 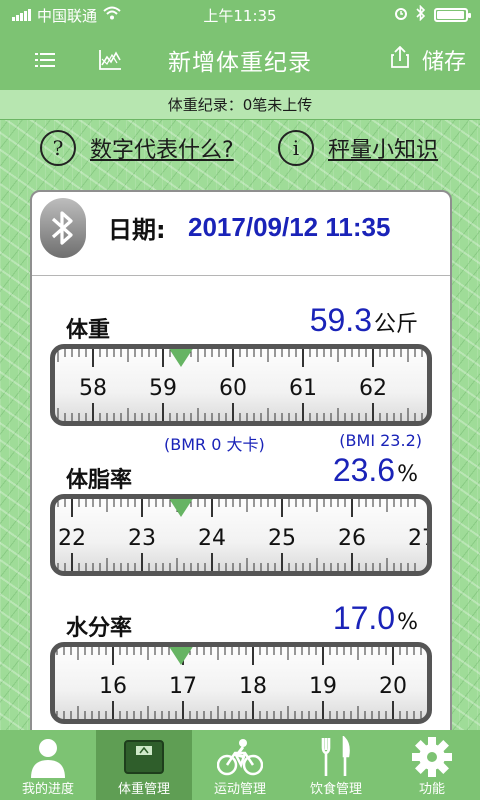 What do you see at coordinates (181, 358) in the screenshot?
I see `weight-marker` at bounding box center [181, 358].